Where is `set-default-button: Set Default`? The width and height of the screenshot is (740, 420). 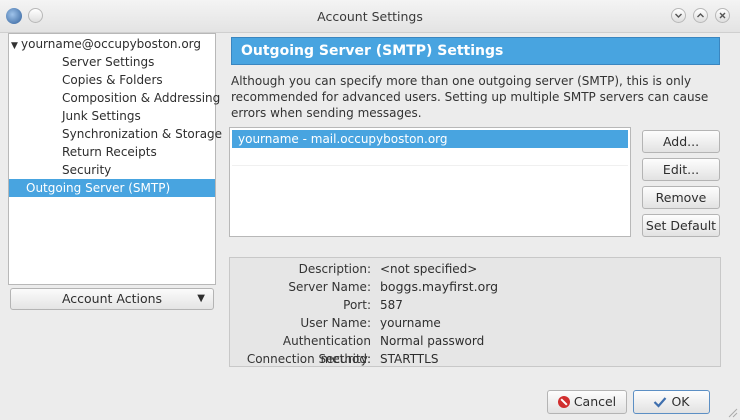
set-default-button: Set Default is located at coordinates (681, 225).